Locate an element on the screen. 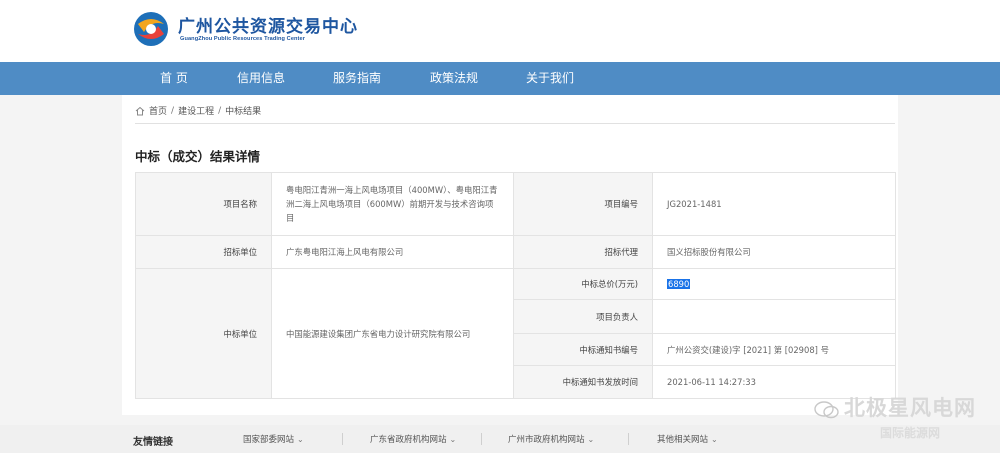 The width and height of the screenshot is (1000, 453). project-no-label: 项目编号 is located at coordinates (583, 204).